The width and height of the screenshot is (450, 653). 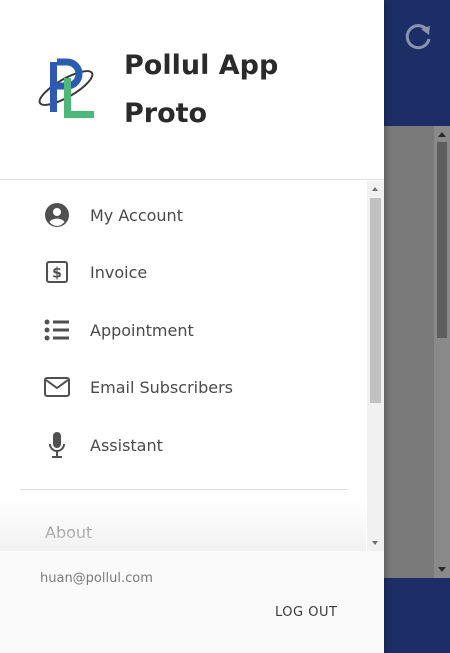 I want to click on menu-item-about: About, so click(x=68, y=532).